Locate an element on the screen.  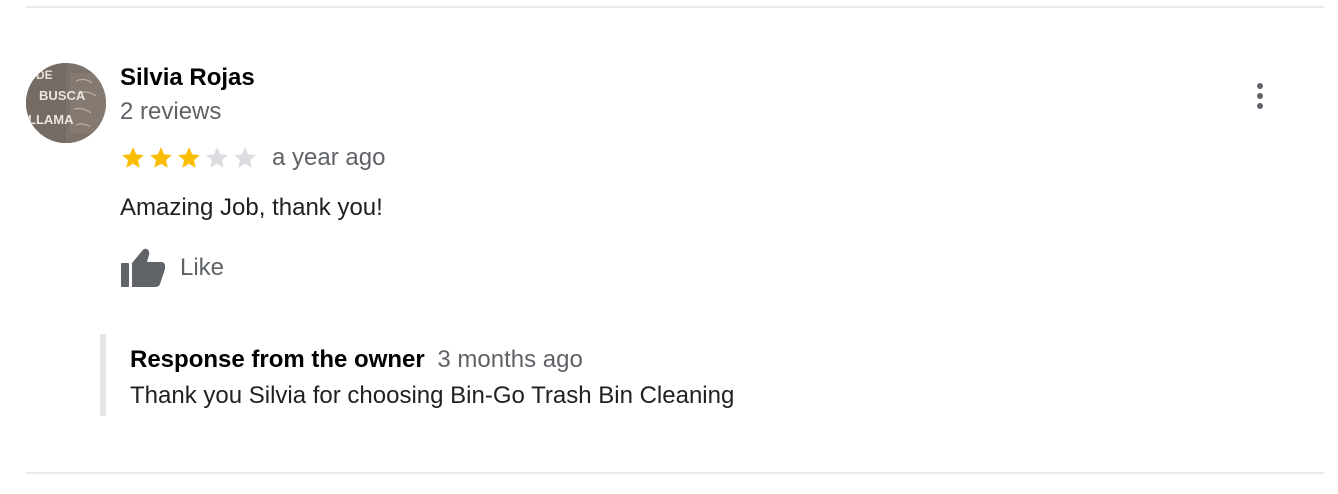
review-time: a year ago is located at coordinates (329, 157).